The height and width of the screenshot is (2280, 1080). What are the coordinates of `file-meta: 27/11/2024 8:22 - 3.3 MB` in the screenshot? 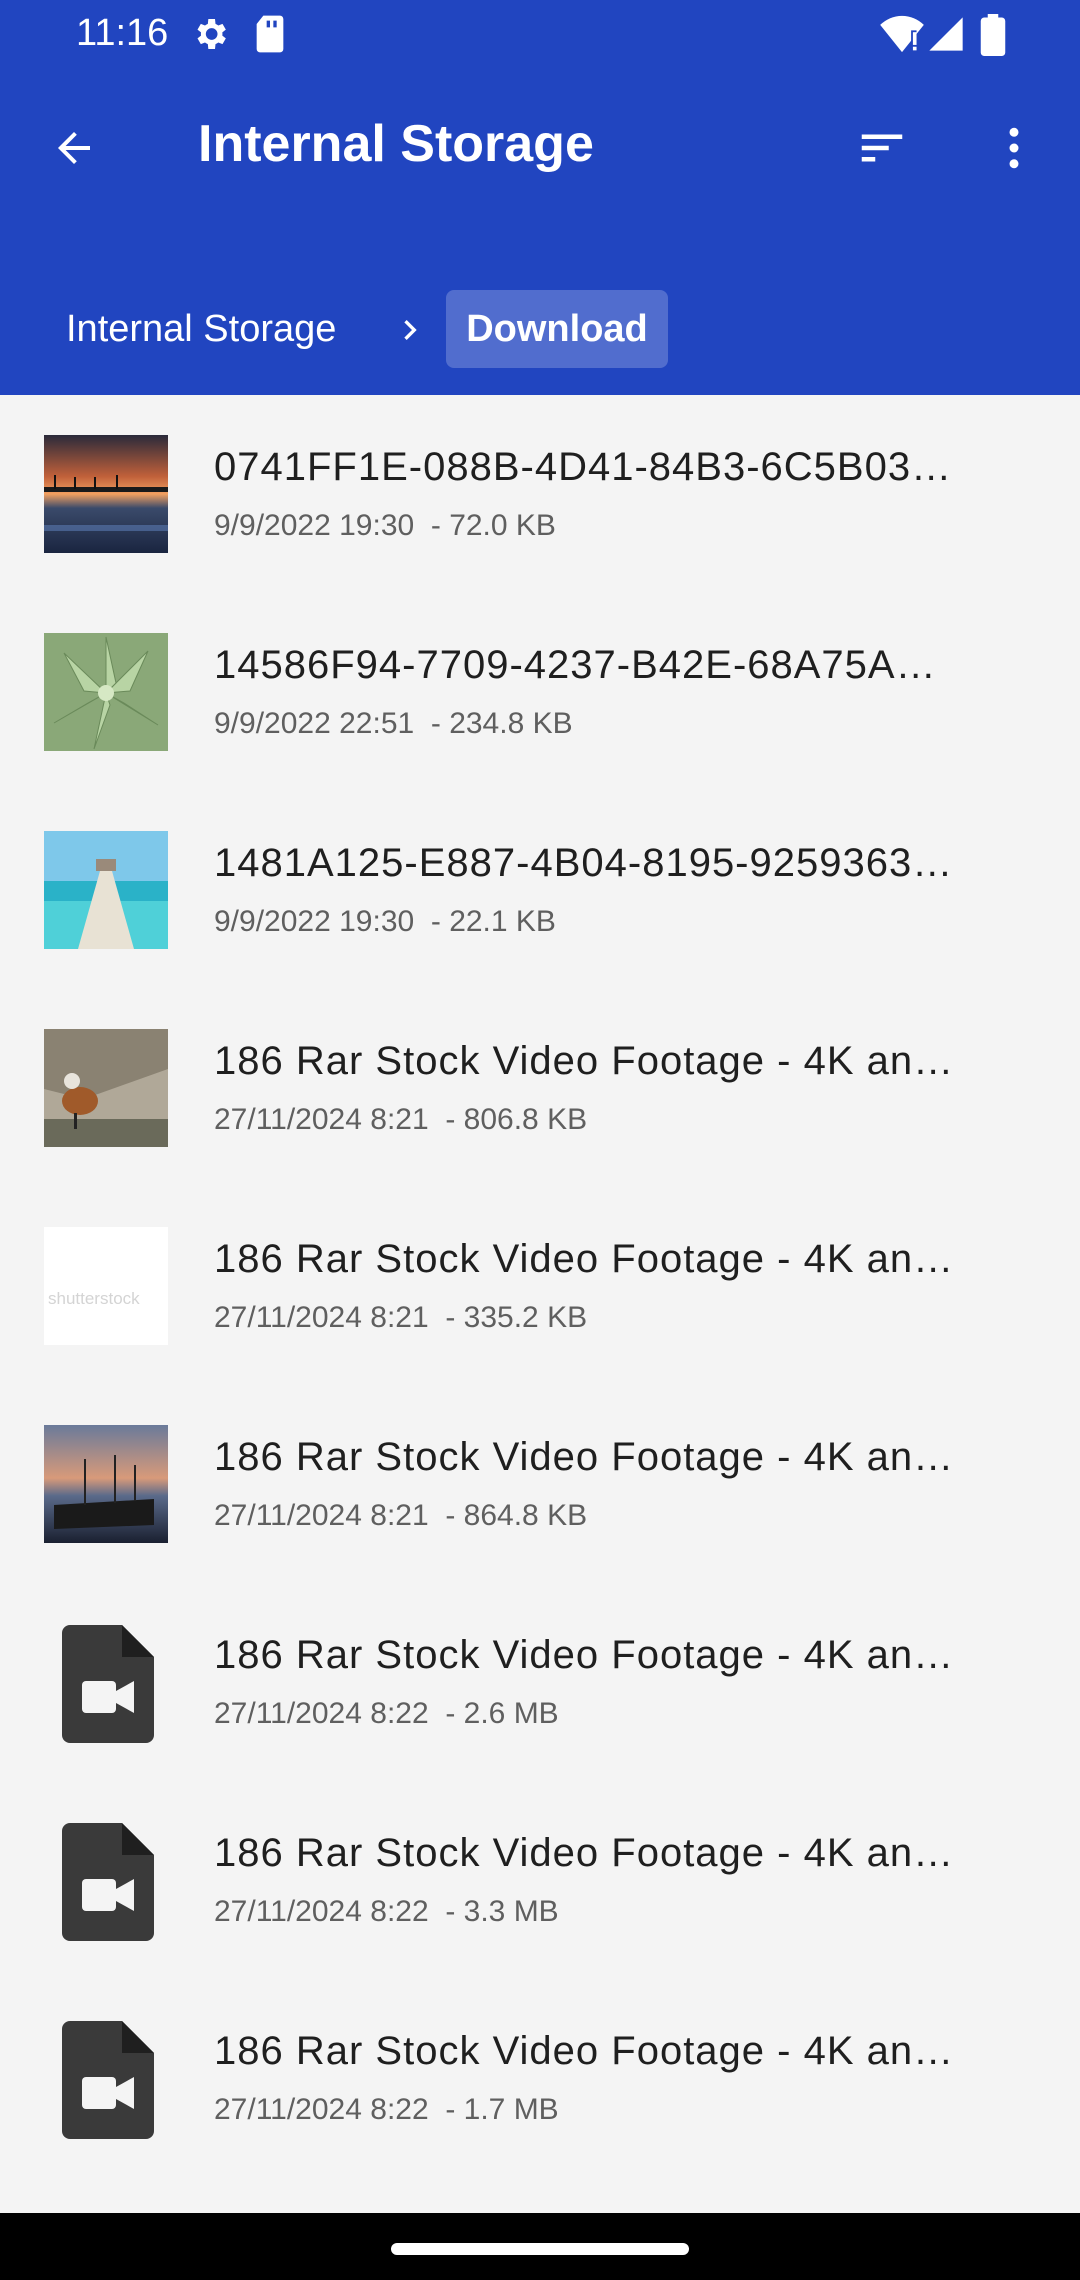 It's located at (386, 1911).